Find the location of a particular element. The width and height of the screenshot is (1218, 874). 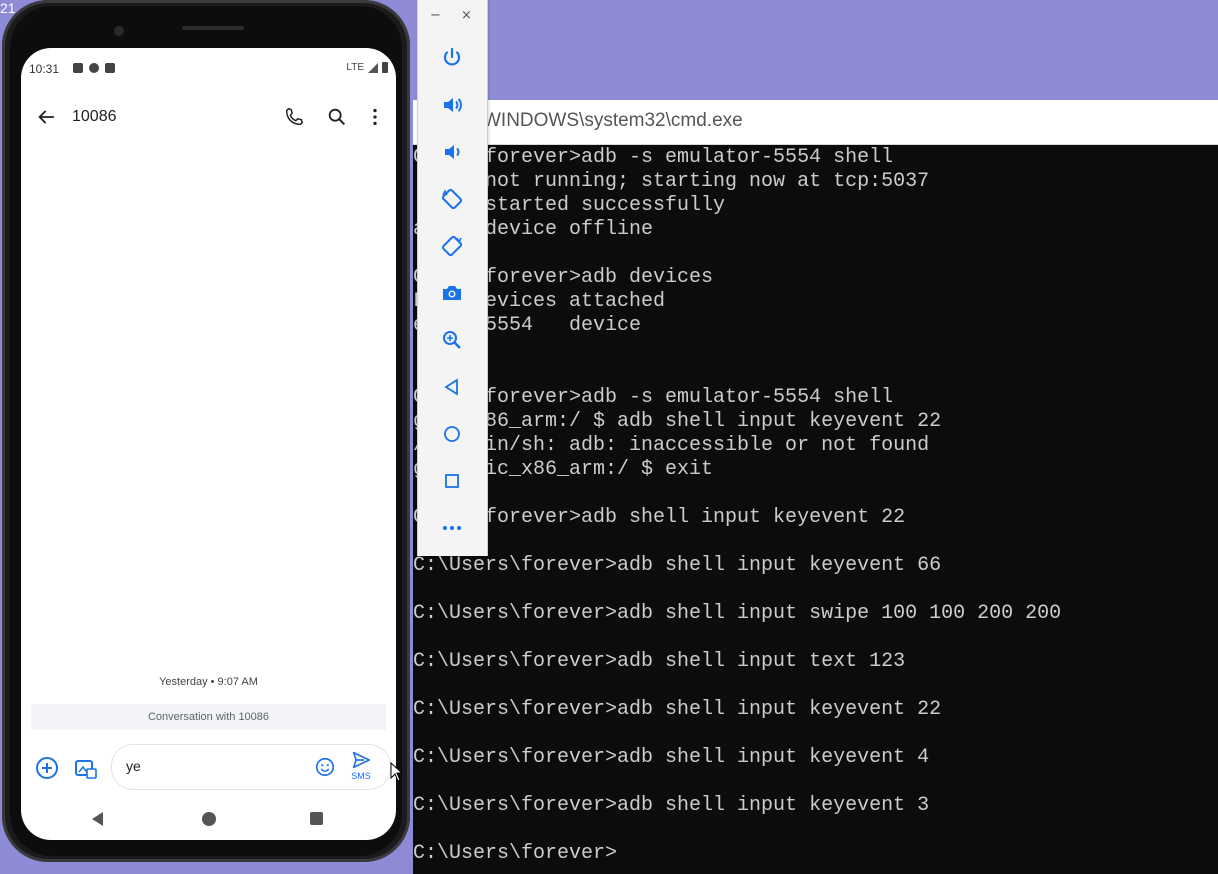

circle-home-icon is located at coordinates (452, 434).